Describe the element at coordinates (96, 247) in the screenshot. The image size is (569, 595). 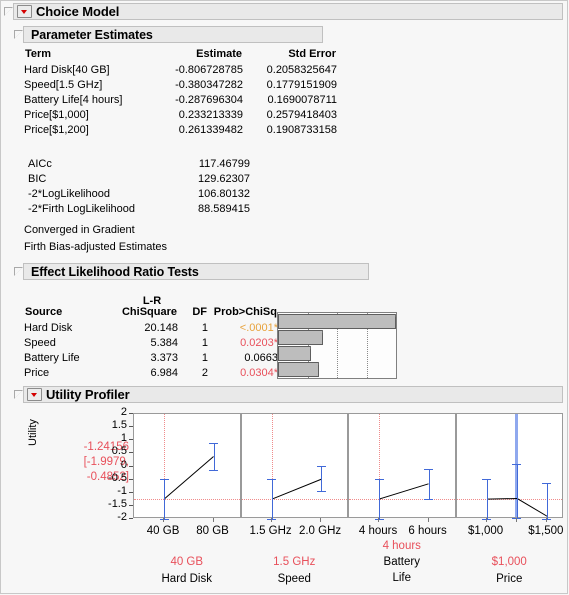
I see `note-firth: Firth Bias-adjusted Estimates` at that location.